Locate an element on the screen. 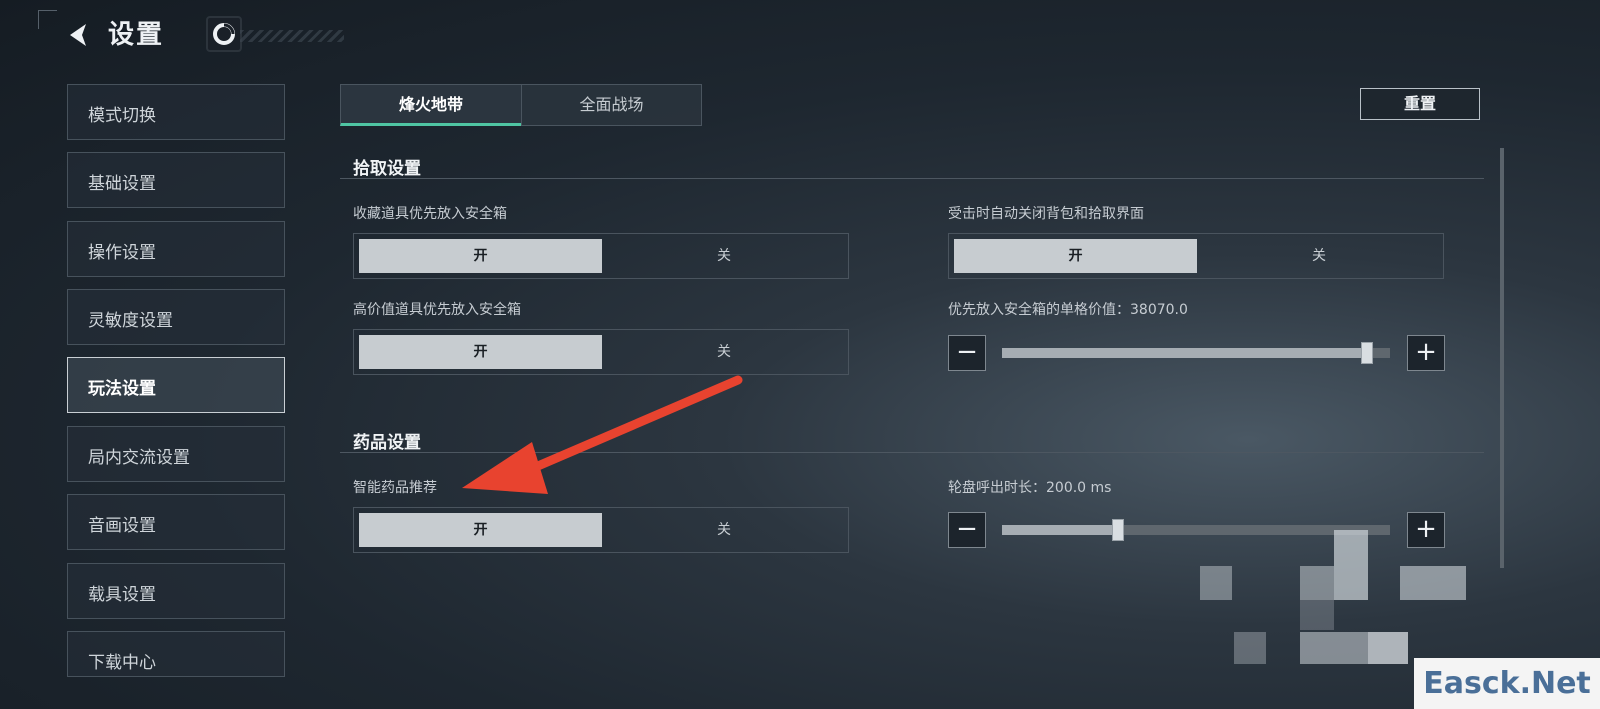 This screenshot has height=709, width=1600. sidebar-item-label: 音画设置 is located at coordinates (122, 526).